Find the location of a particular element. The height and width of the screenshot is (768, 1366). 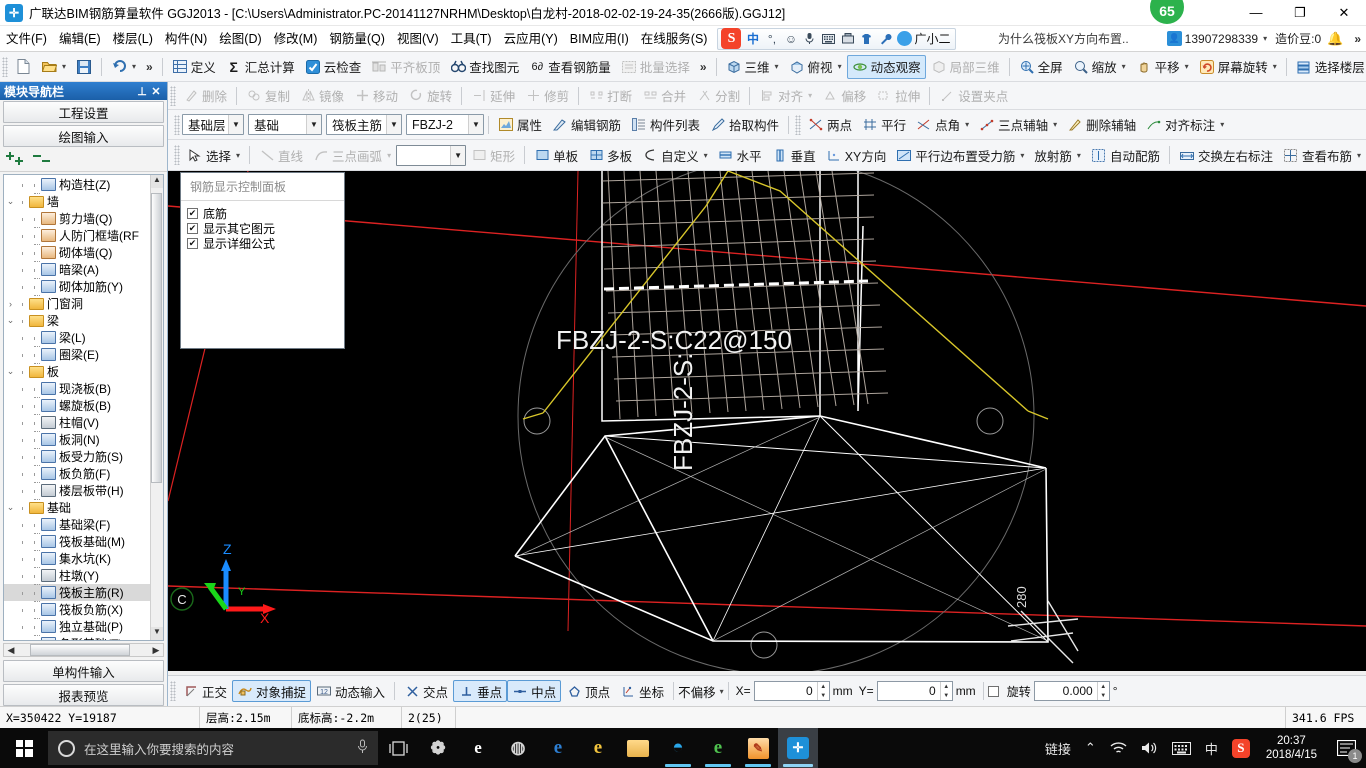

select-tool-chevron-down-icon: ▾ is located at coordinates (238, 155).